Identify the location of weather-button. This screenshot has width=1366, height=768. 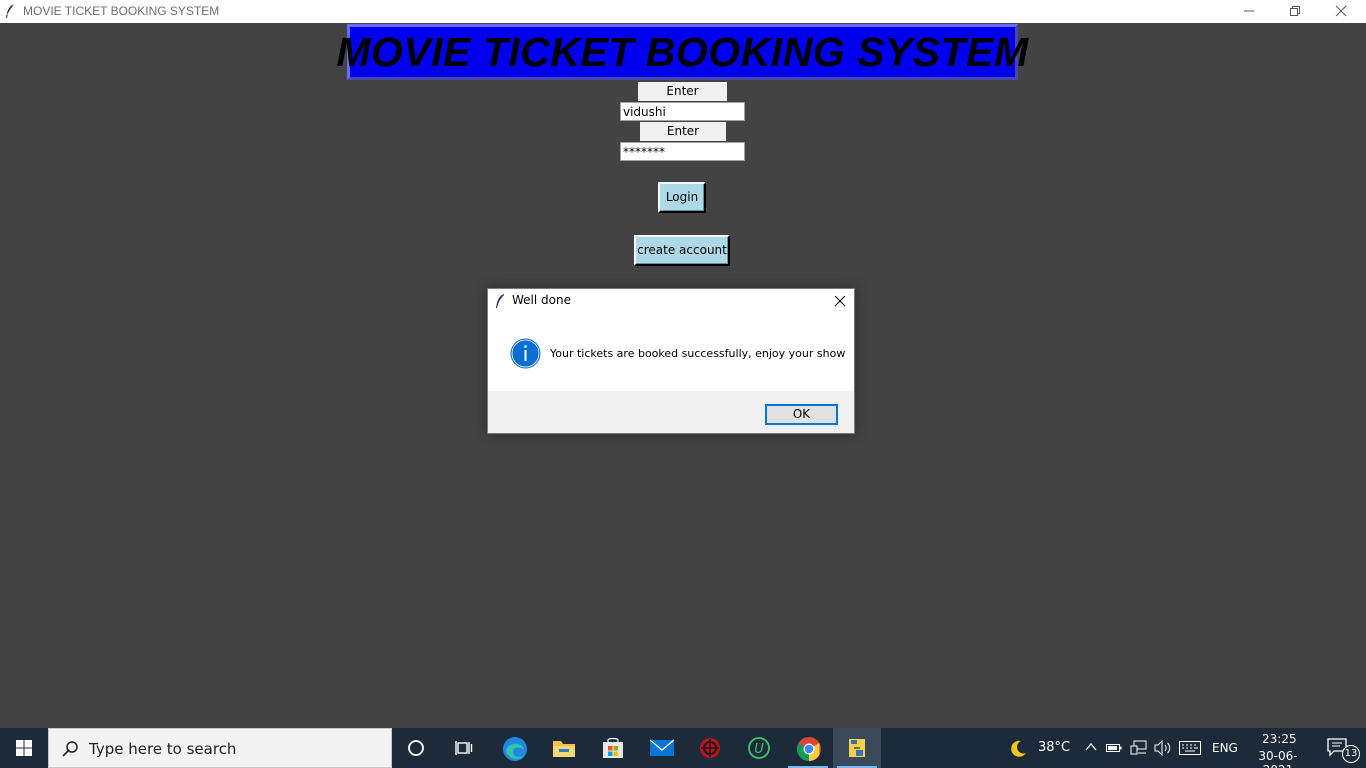
(1019, 748).